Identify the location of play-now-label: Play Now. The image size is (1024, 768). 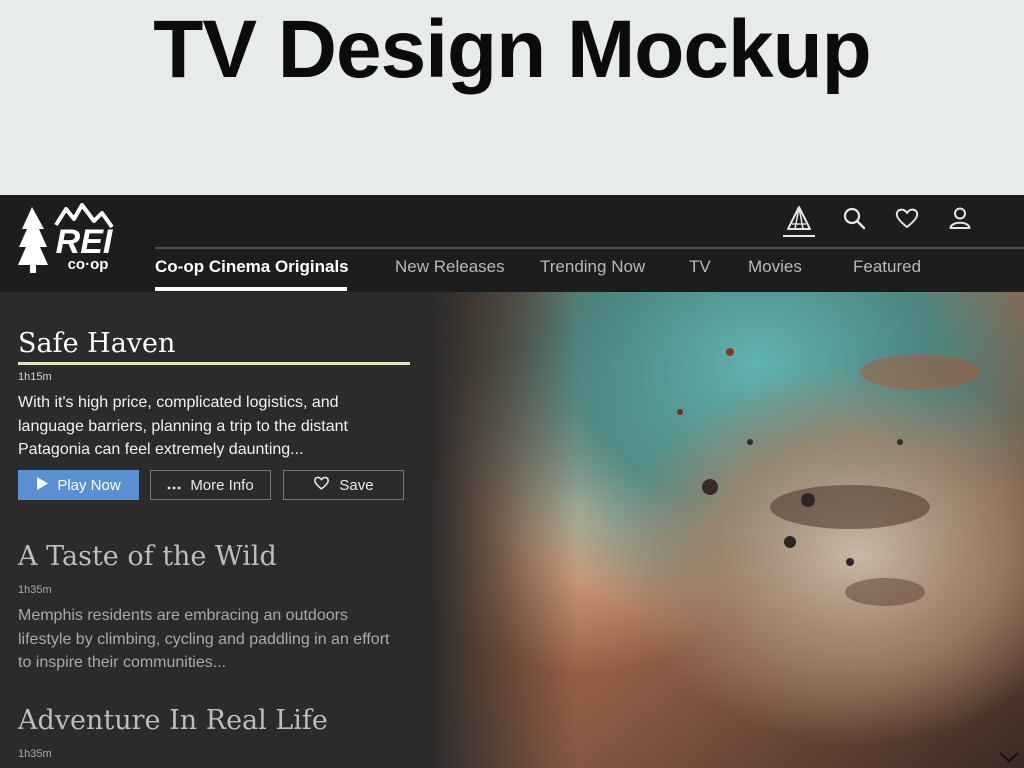
(89, 485).